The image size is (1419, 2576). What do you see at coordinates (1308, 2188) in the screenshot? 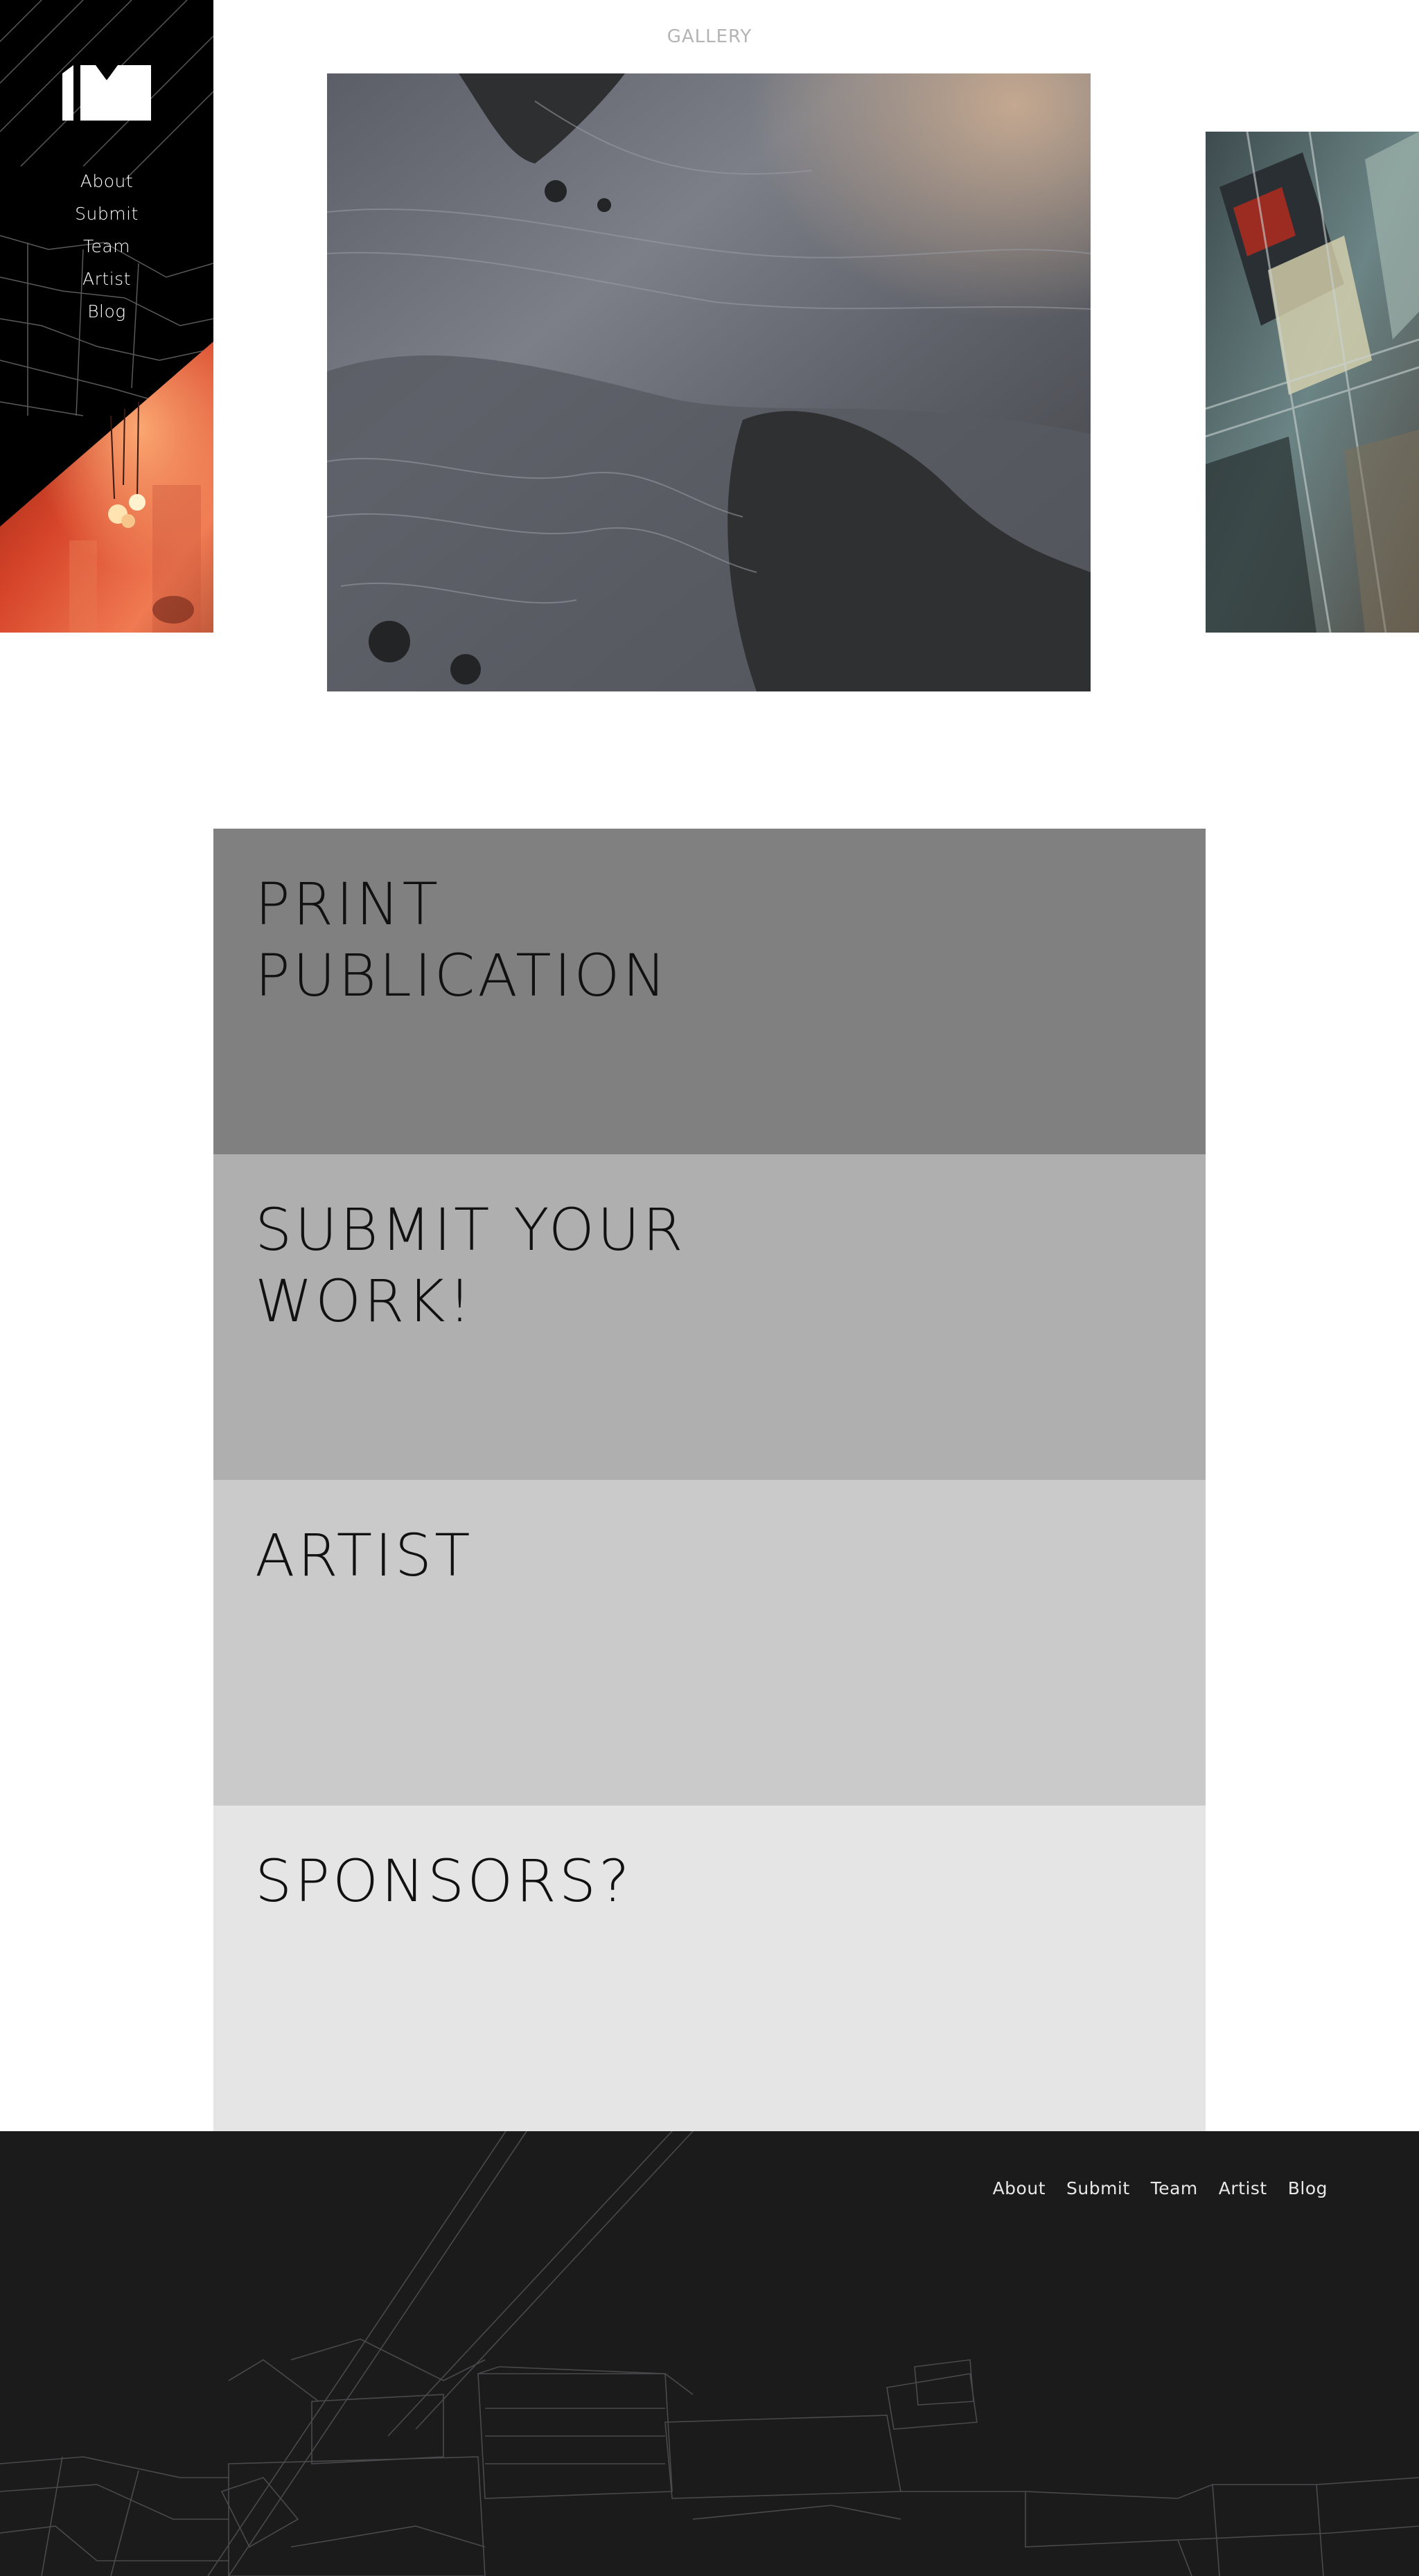
I see `footer-nav-blog: Blog` at bounding box center [1308, 2188].